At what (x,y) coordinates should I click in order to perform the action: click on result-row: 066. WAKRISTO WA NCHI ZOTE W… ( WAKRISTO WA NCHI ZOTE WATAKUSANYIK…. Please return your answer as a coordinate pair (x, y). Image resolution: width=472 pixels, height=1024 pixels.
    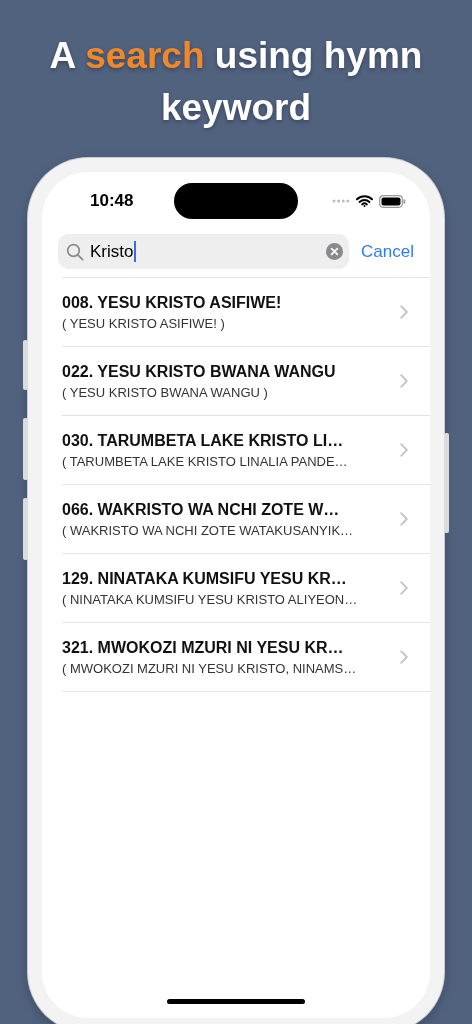
    Looking at the image, I should click on (246, 519).